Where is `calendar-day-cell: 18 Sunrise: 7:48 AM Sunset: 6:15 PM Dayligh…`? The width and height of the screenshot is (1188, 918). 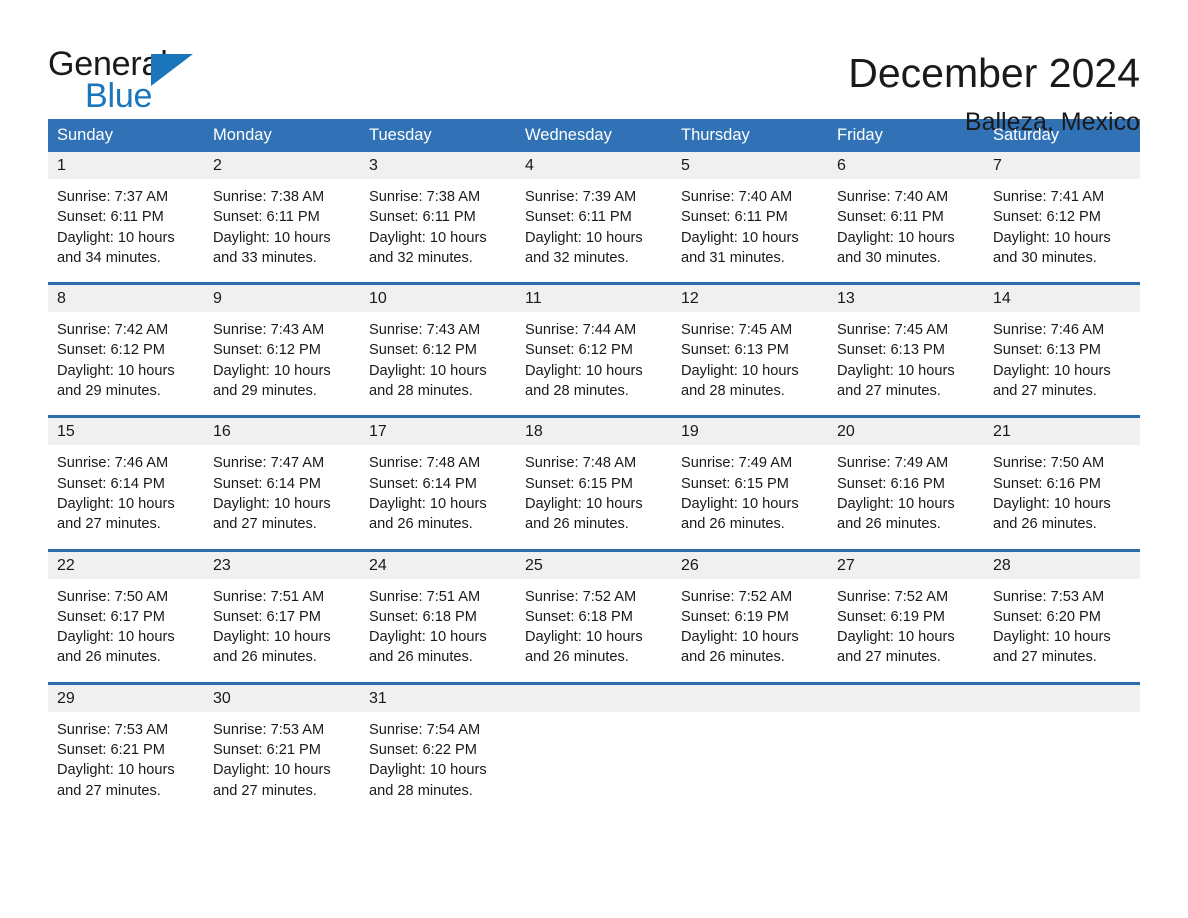 calendar-day-cell: 18 Sunrise: 7:48 AM Sunset: 6:15 PM Dayligh… is located at coordinates (594, 476).